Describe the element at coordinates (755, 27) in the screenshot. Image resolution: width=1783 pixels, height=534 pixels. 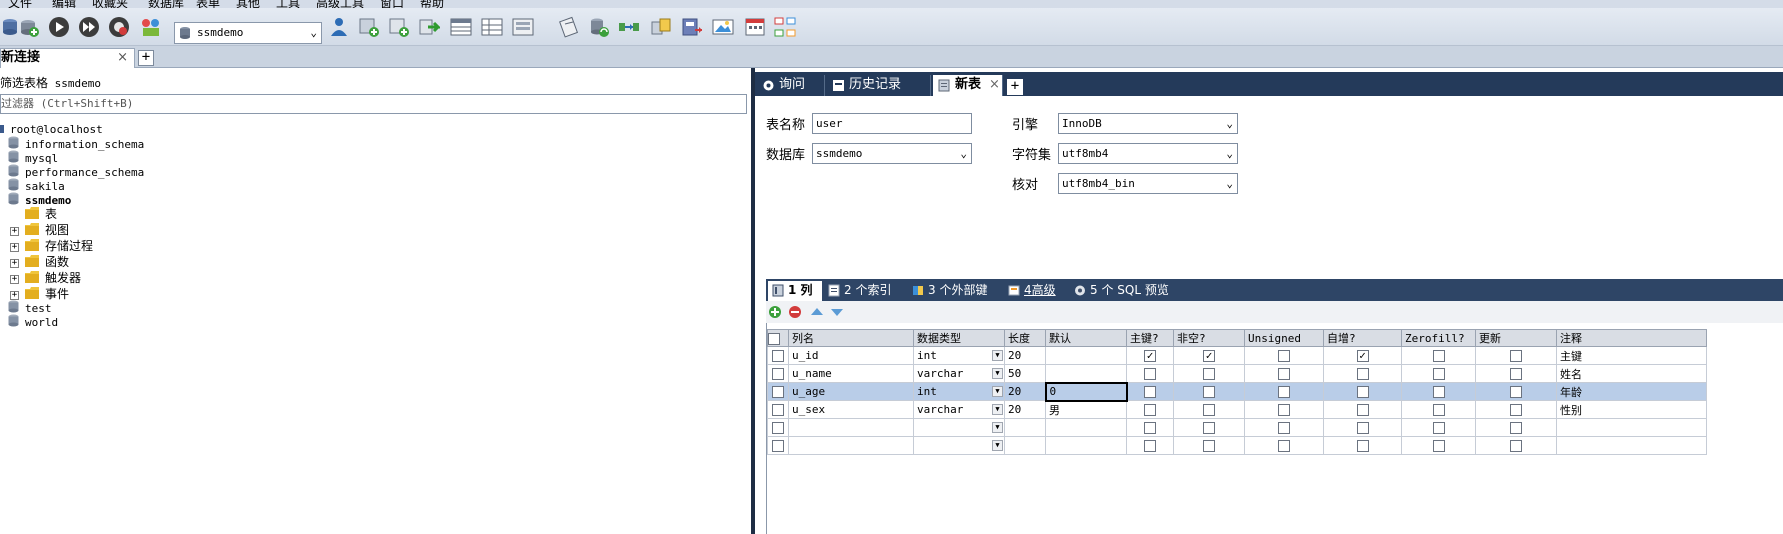
I see `schedule-icon` at that location.